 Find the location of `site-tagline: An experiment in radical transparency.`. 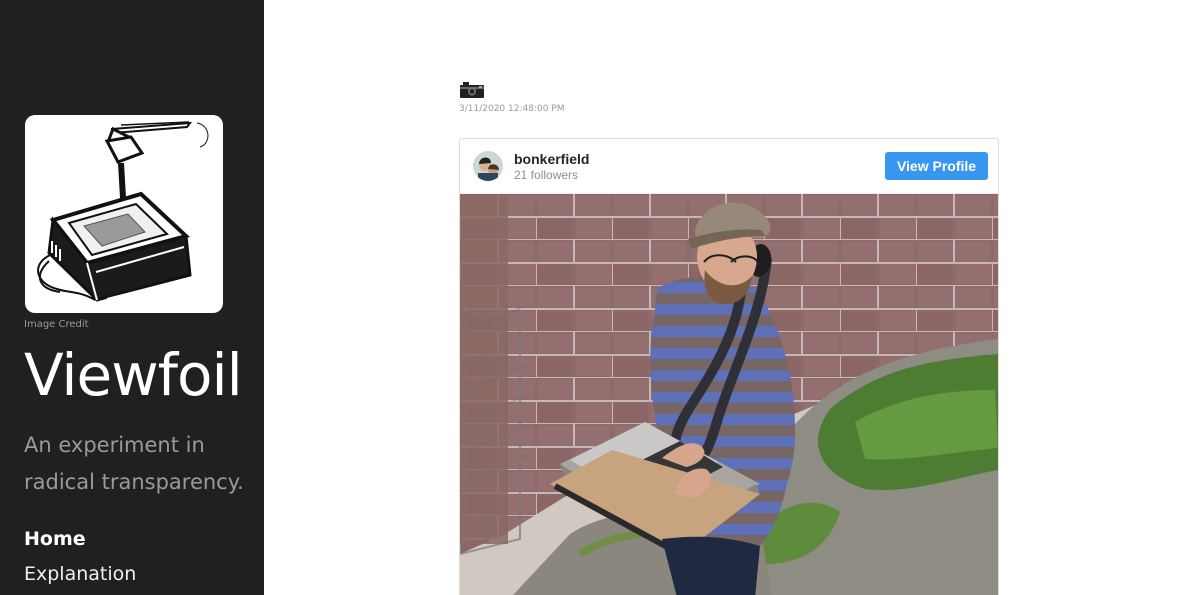

site-tagline: An experiment in radical transparency. is located at coordinates (134, 463).